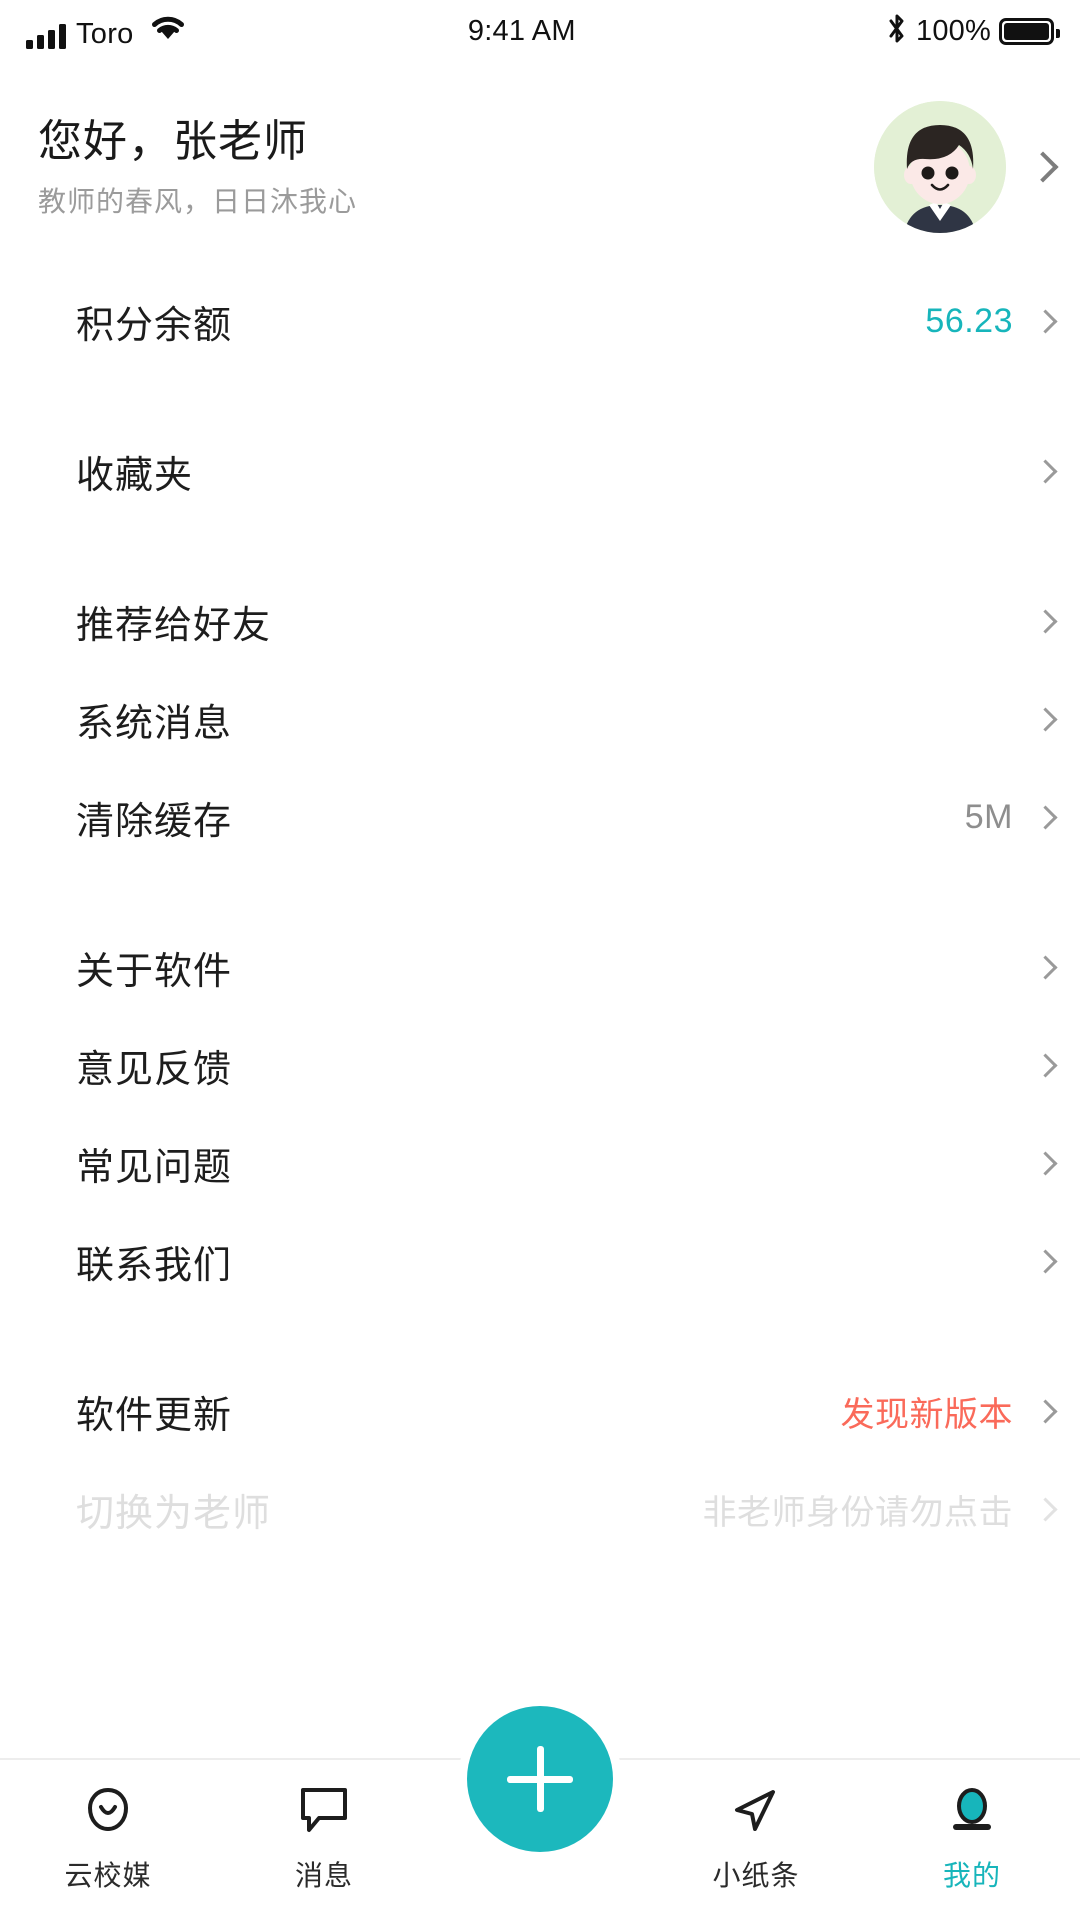 The image size is (1080, 1920). Describe the element at coordinates (154, 325) in the screenshot. I see `list-item-label: 积分余额` at that location.